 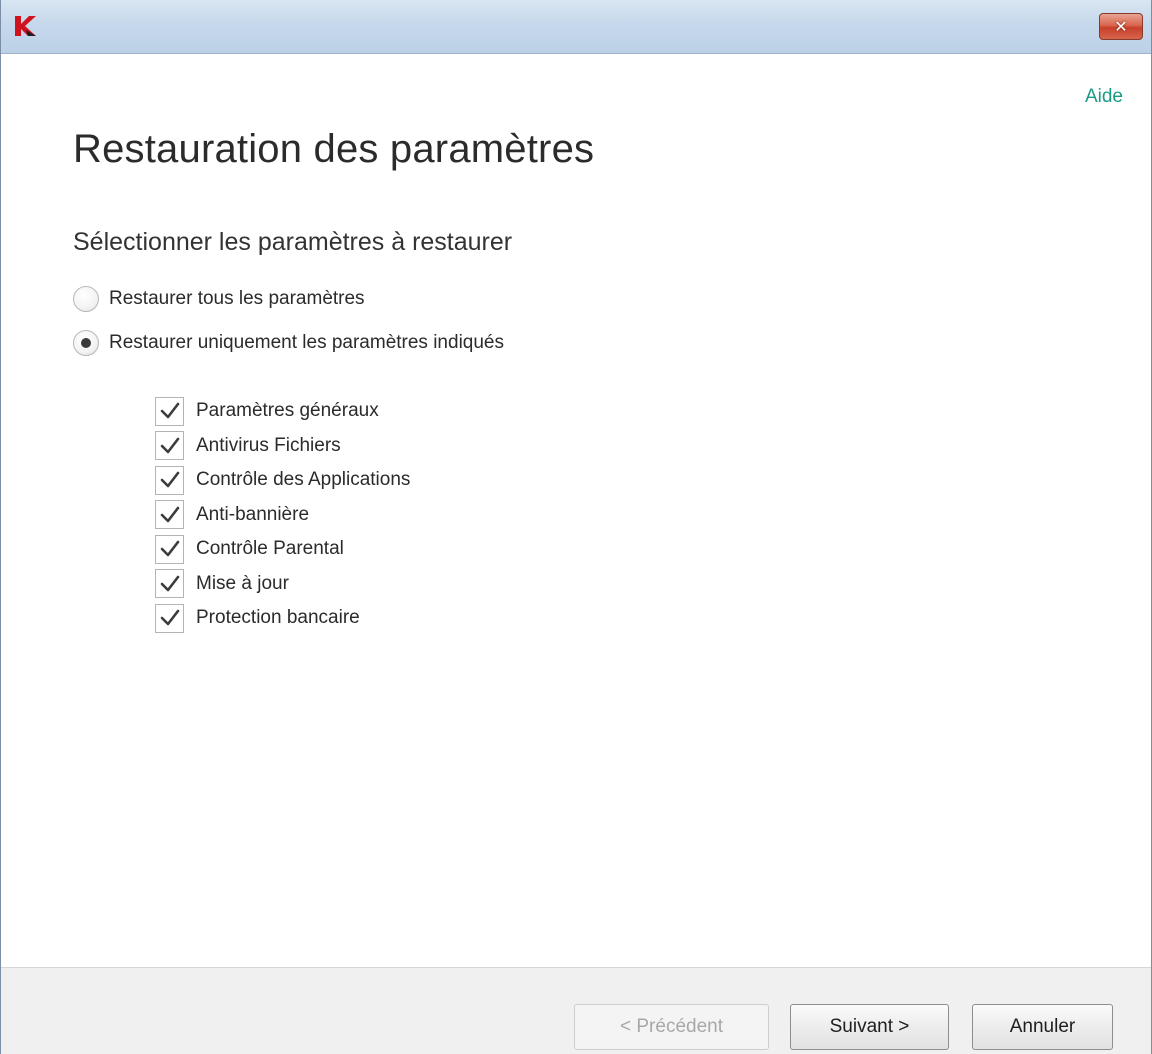 What do you see at coordinates (869, 1027) in the screenshot?
I see `next-button: Suivant >` at bounding box center [869, 1027].